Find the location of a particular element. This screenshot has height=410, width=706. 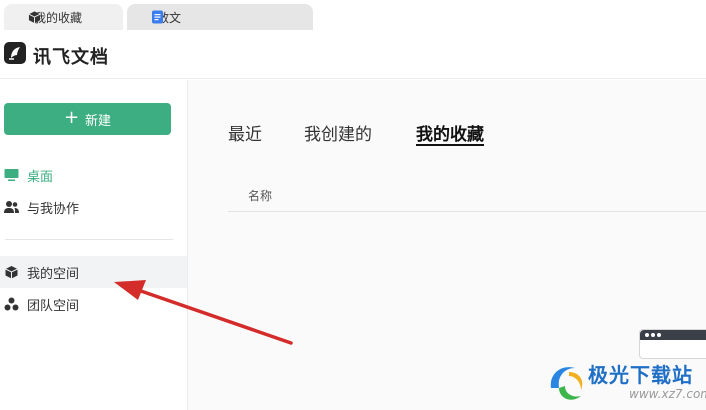

sidebar-item-my-space: 我的空间 is located at coordinates (93, 272).